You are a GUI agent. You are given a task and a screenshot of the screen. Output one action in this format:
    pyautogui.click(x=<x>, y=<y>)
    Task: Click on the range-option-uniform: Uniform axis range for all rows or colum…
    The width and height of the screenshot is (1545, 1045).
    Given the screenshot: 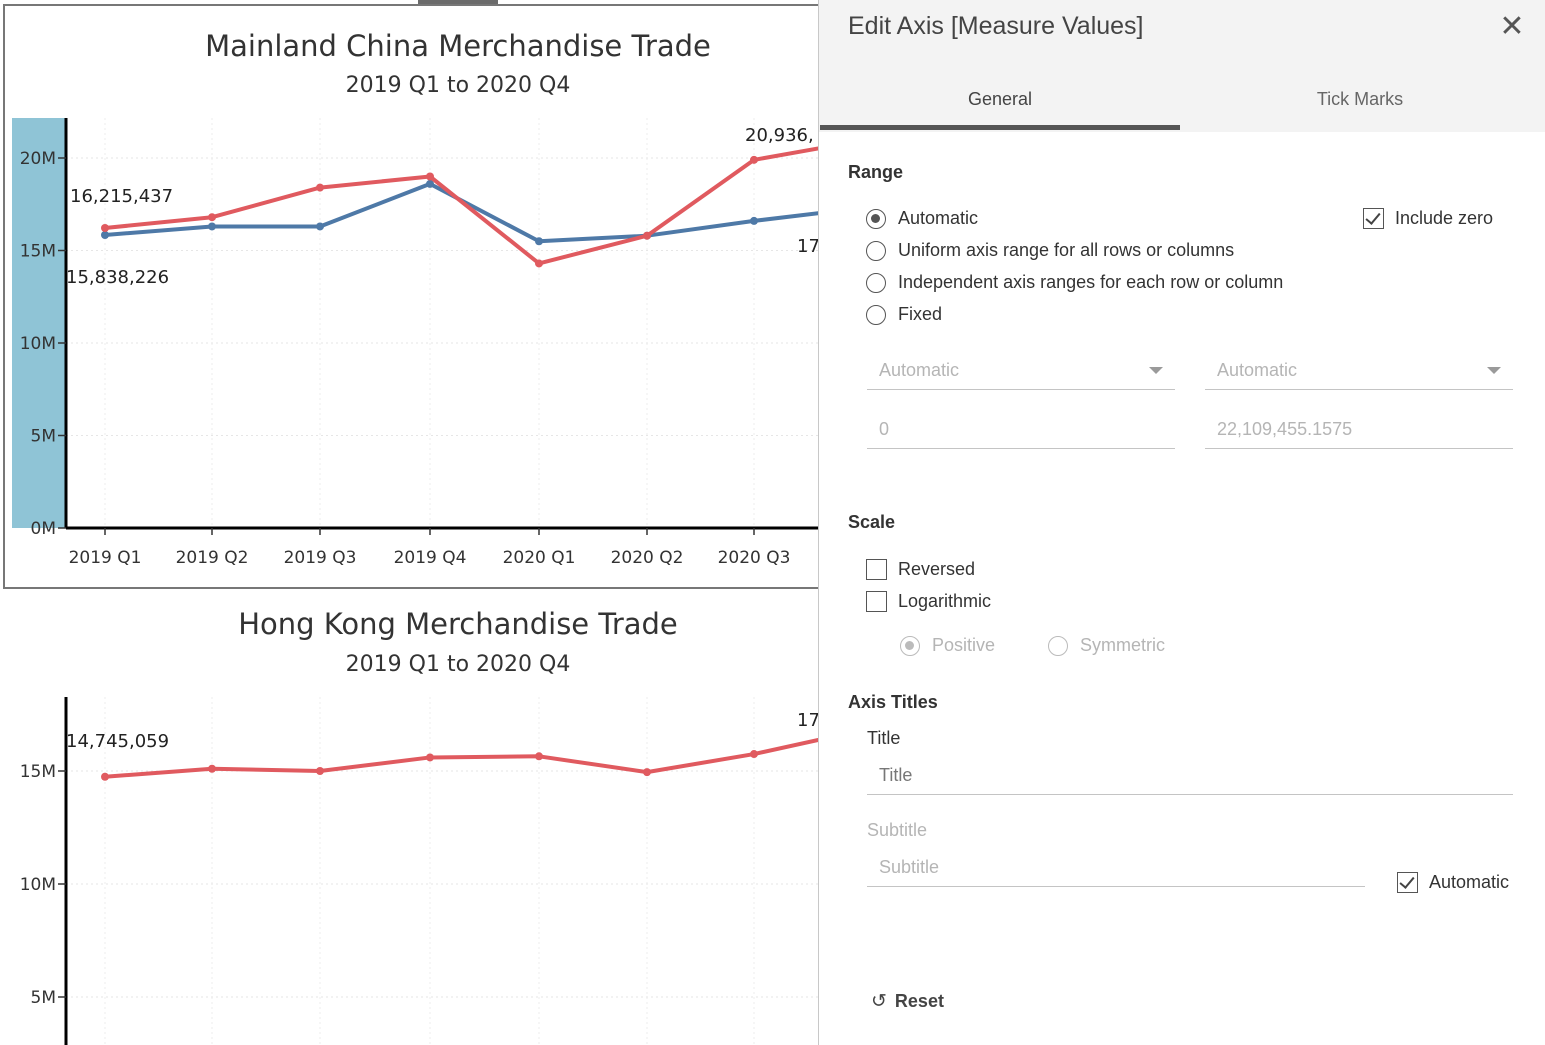 What is the action you would take?
    pyautogui.click(x=1050, y=250)
    